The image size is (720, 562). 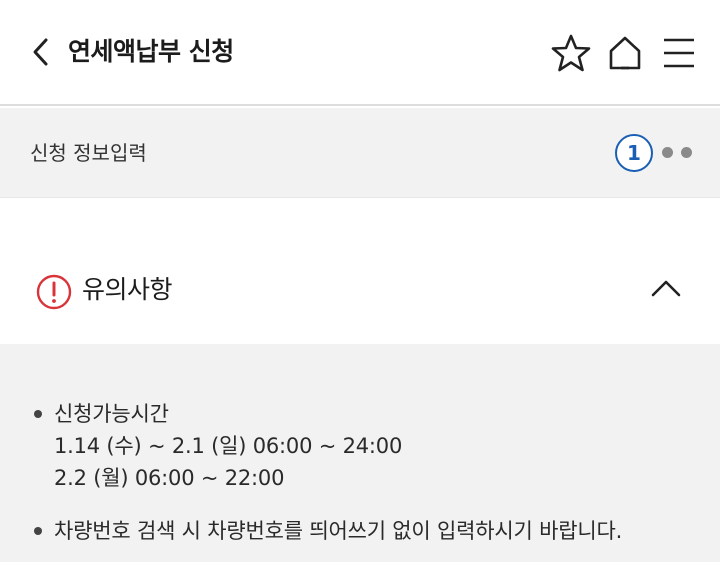 I want to click on home-icon, so click(x=625, y=53).